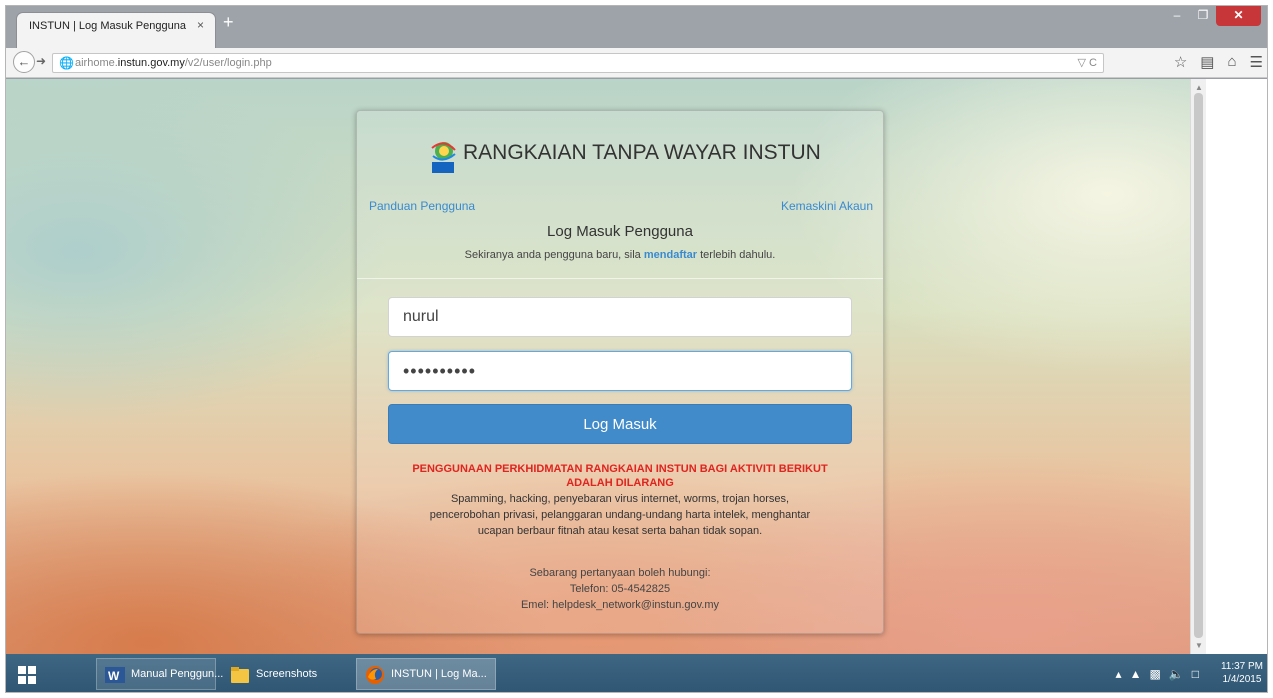 Image resolution: width=1273 pixels, height=698 pixels. Describe the element at coordinates (1242, 673) in the screenshot. I see `taskbar-clock: 11:37 PM 1/4/2015` at that location.